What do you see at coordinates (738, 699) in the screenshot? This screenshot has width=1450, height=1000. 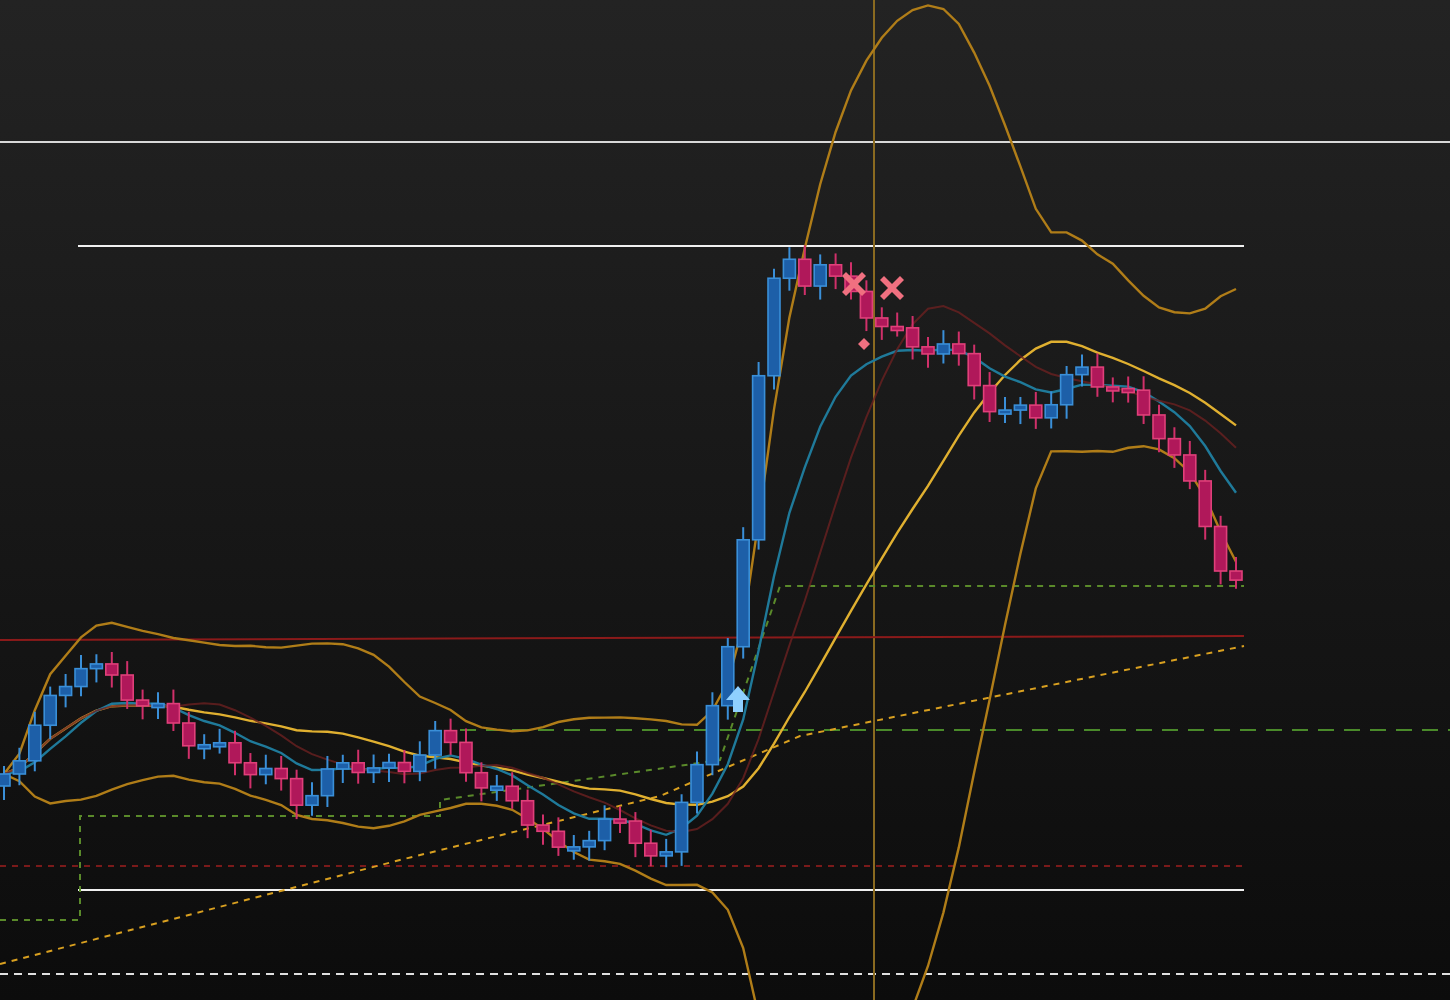 I see `up-arrow-icon` at bounding box center [738, 699].